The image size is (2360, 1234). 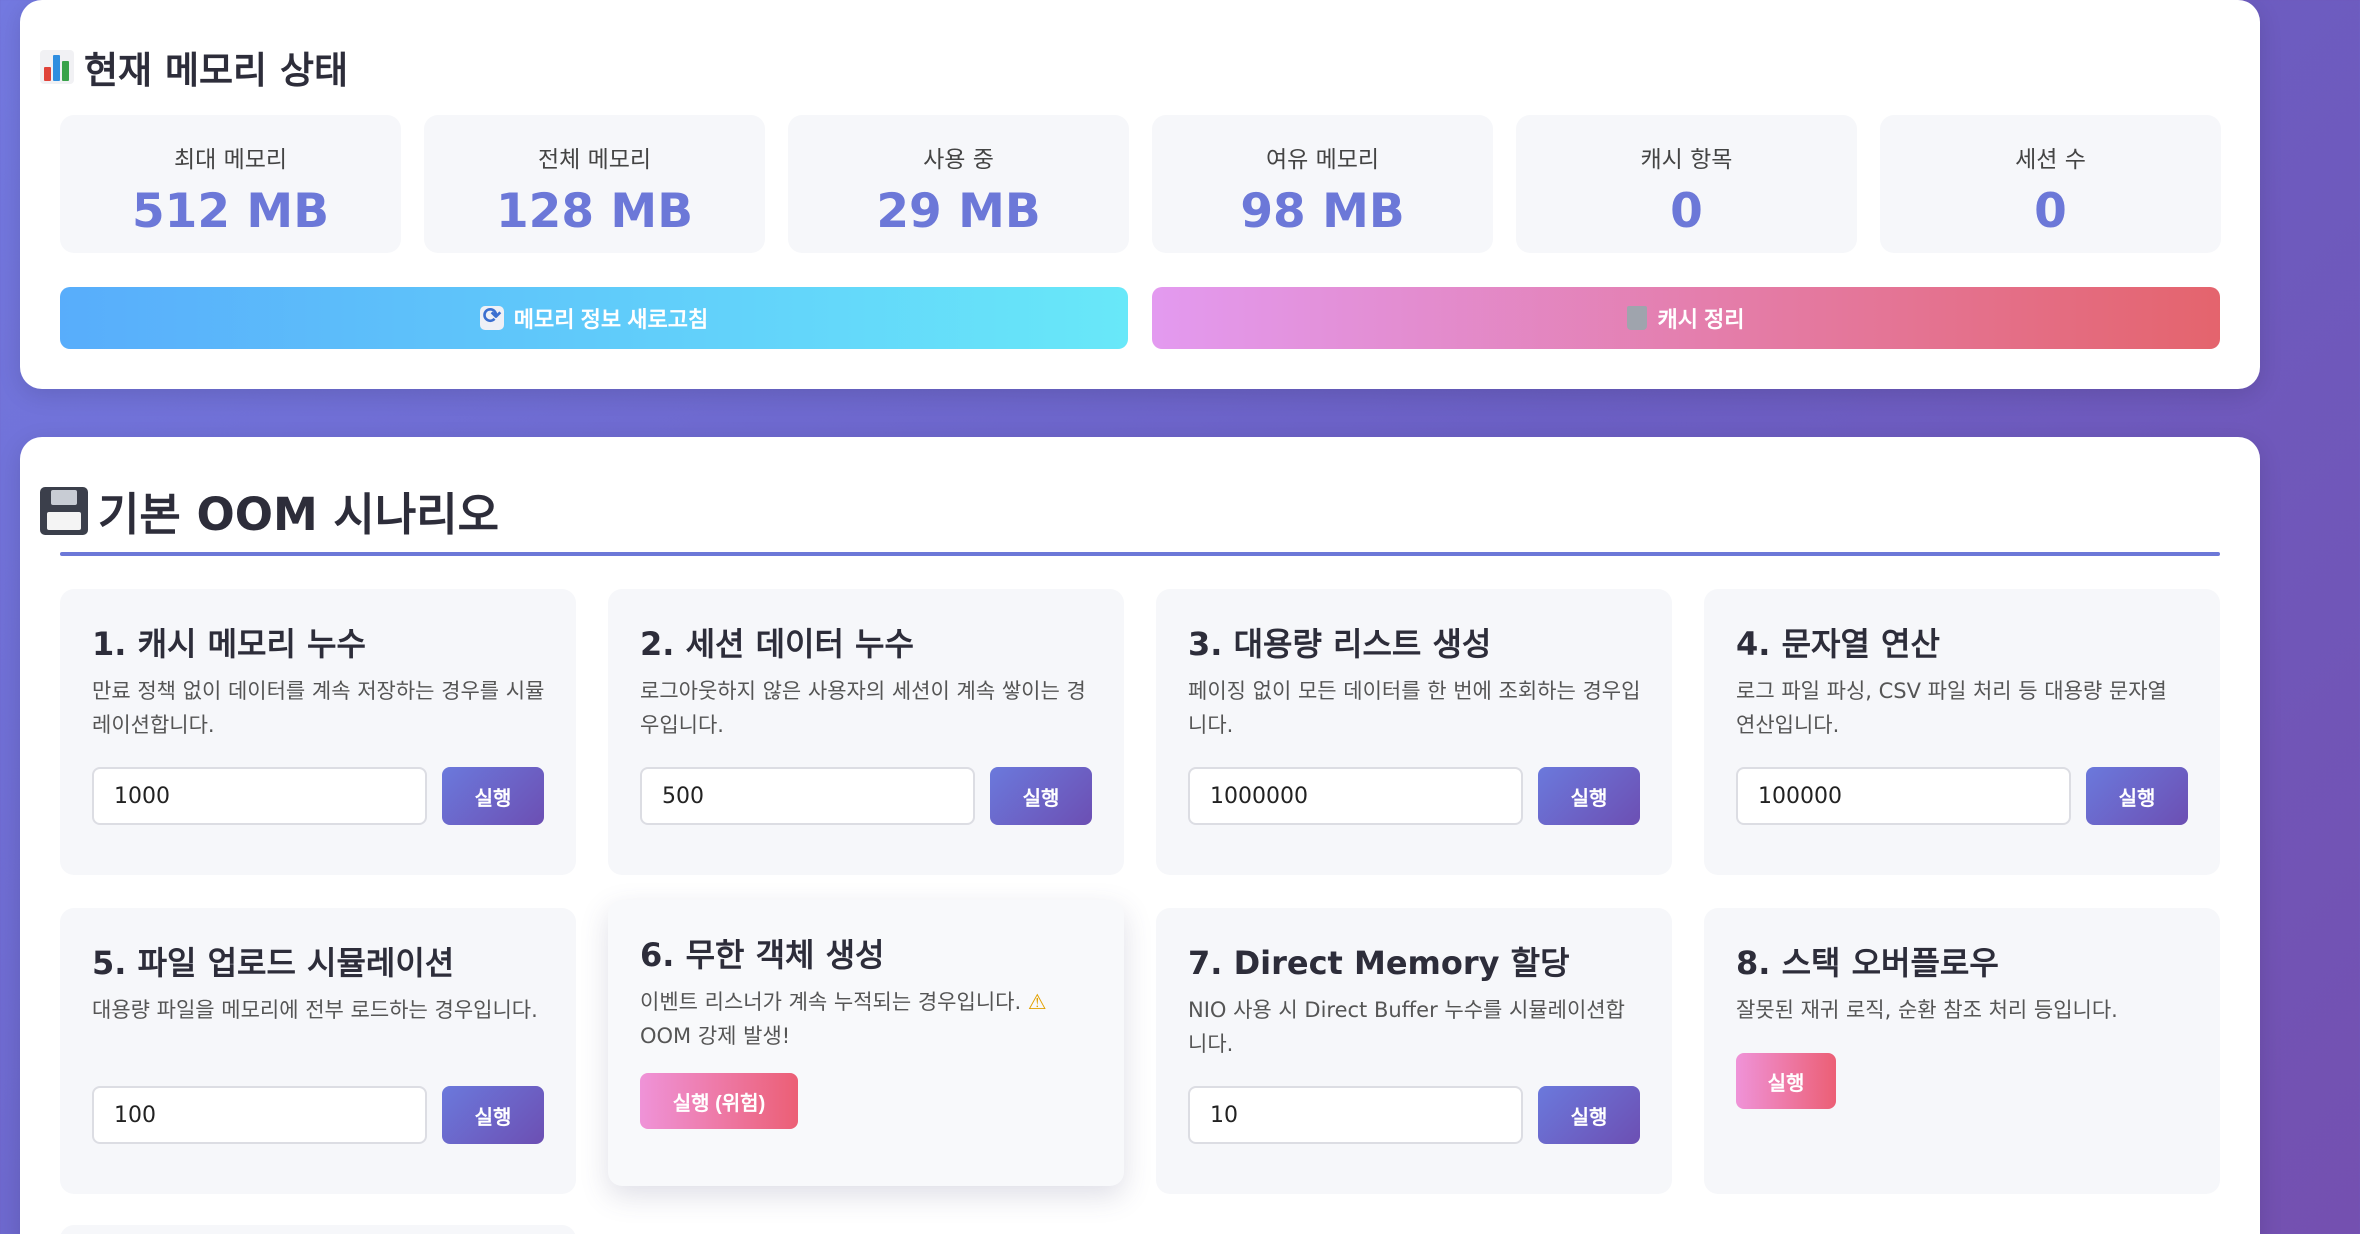 I want to click on scenario-description: 페이징 없이 모든 데이터를 한 번에 조회하는 경우입니다., so click(x=1414, y=708).